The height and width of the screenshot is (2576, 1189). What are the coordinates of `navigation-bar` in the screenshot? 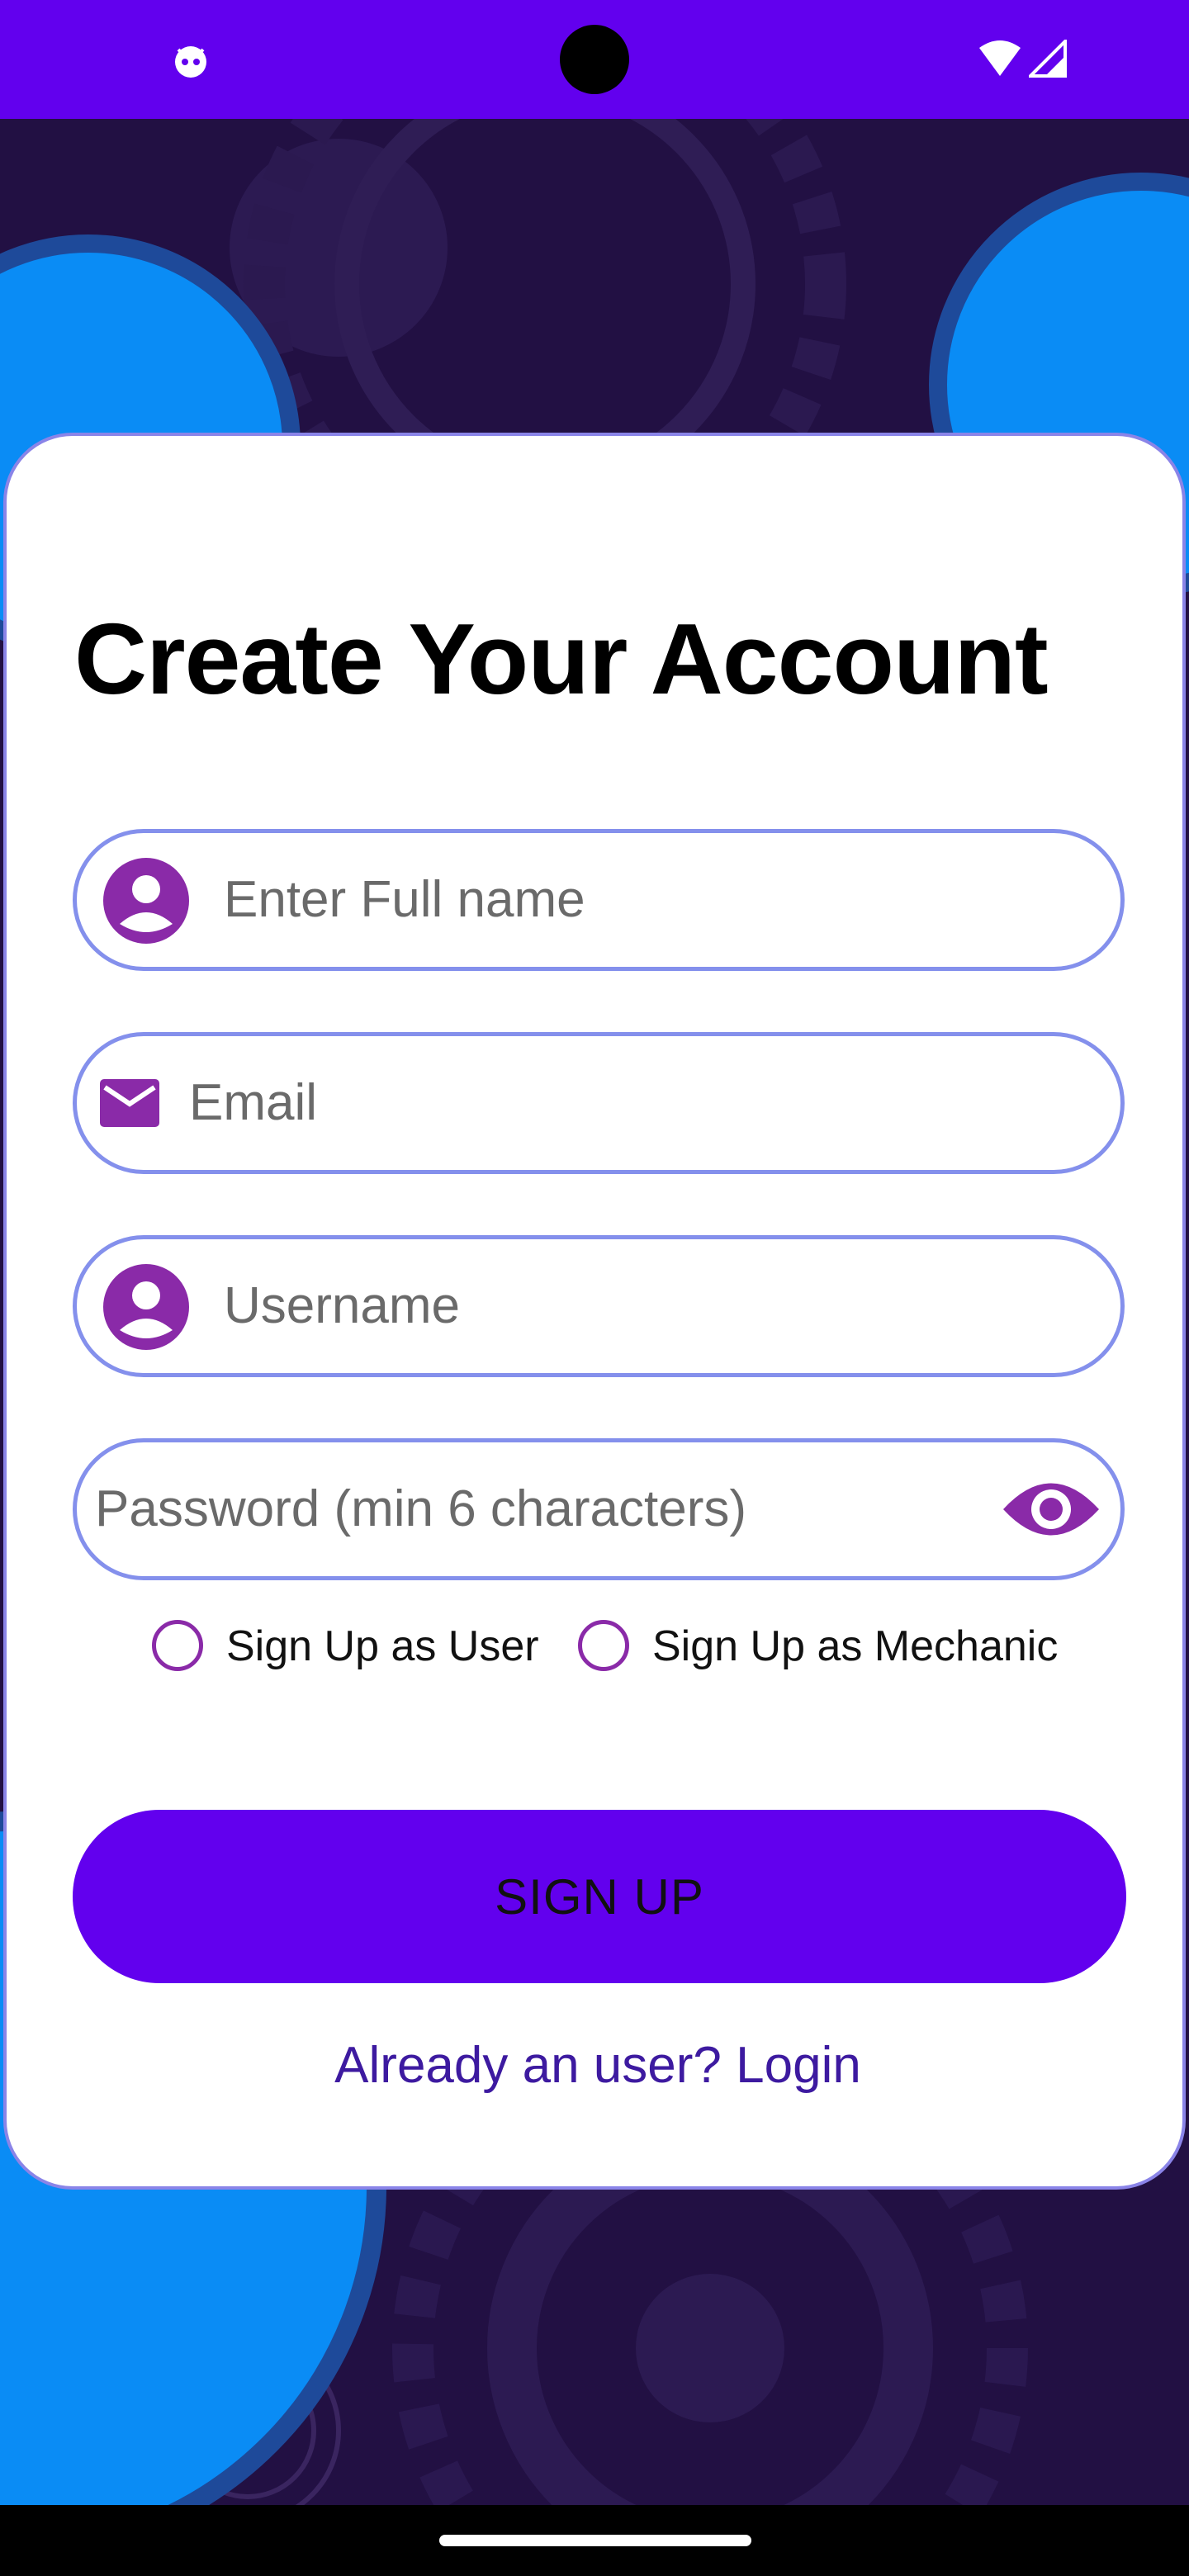 It's located at (594, 2540).